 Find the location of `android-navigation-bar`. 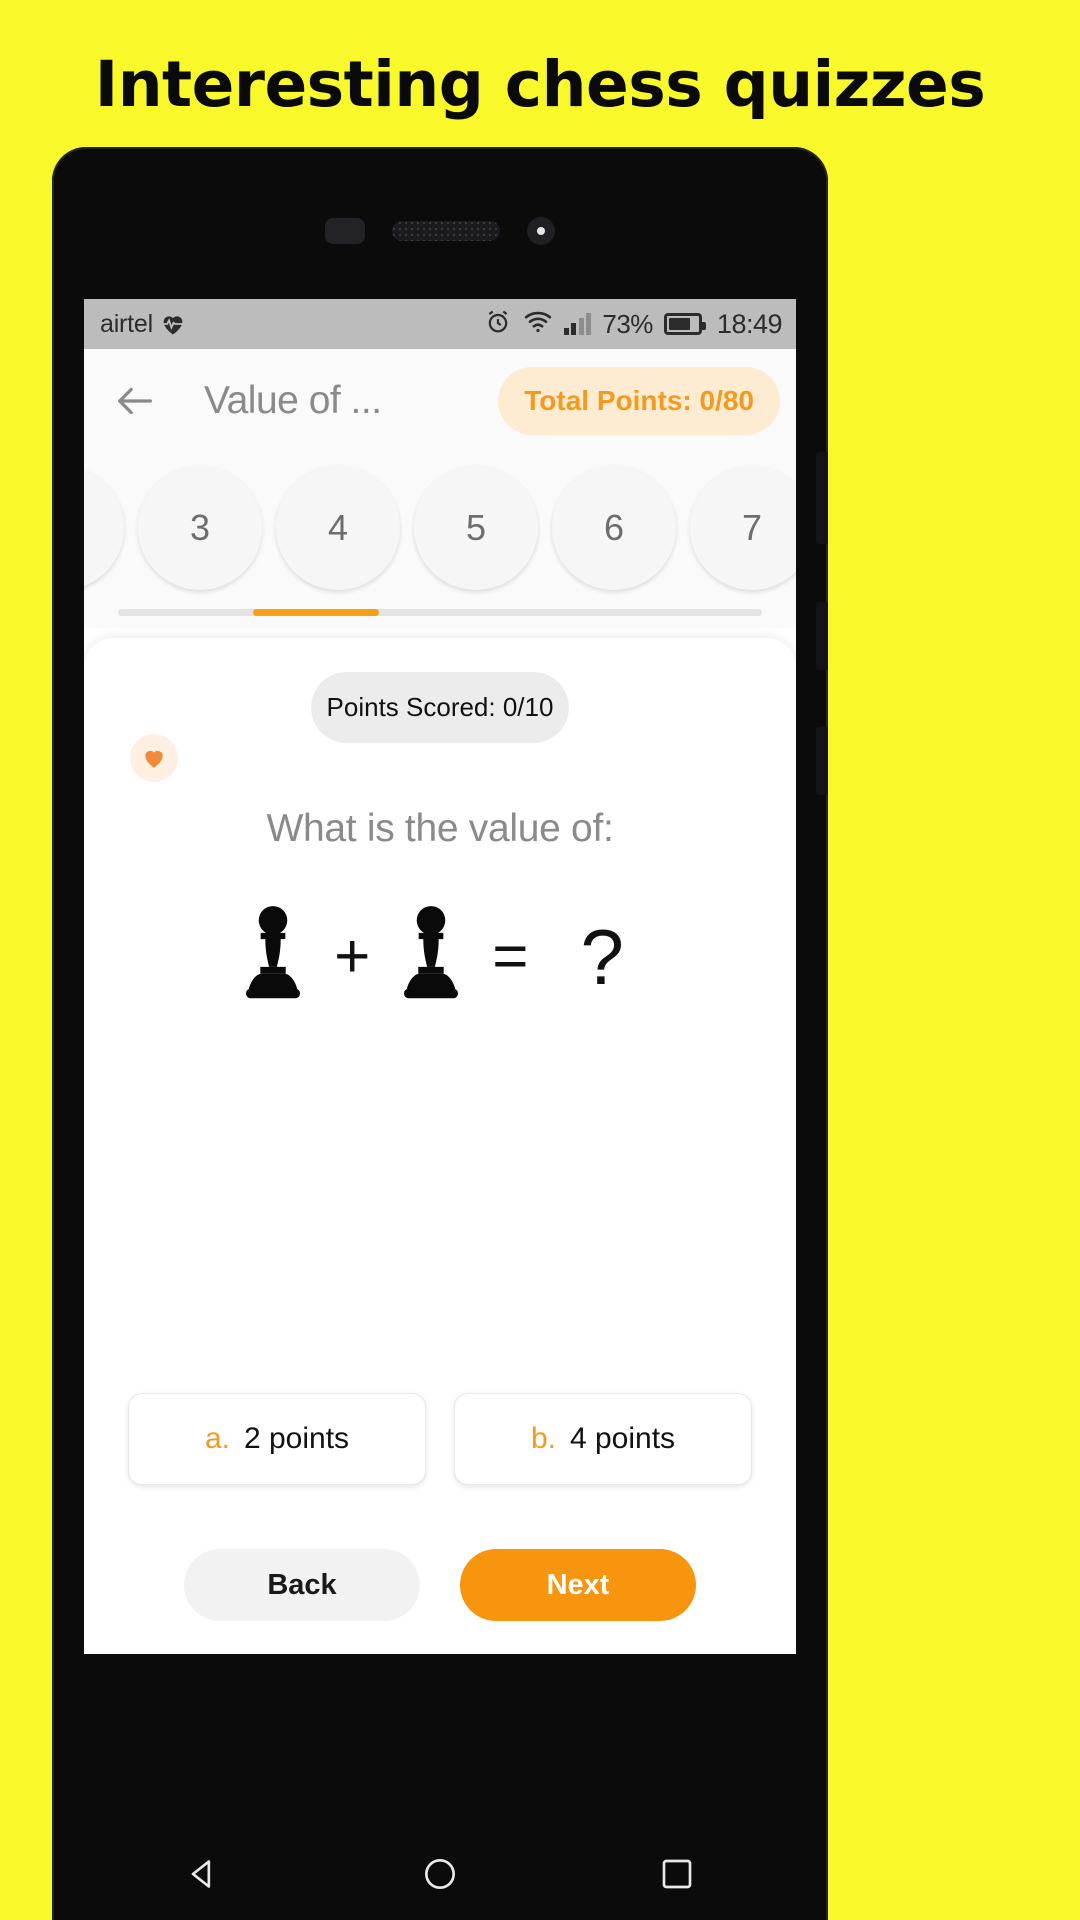

android-navigation-bar is located at coordinates (440, 1863).